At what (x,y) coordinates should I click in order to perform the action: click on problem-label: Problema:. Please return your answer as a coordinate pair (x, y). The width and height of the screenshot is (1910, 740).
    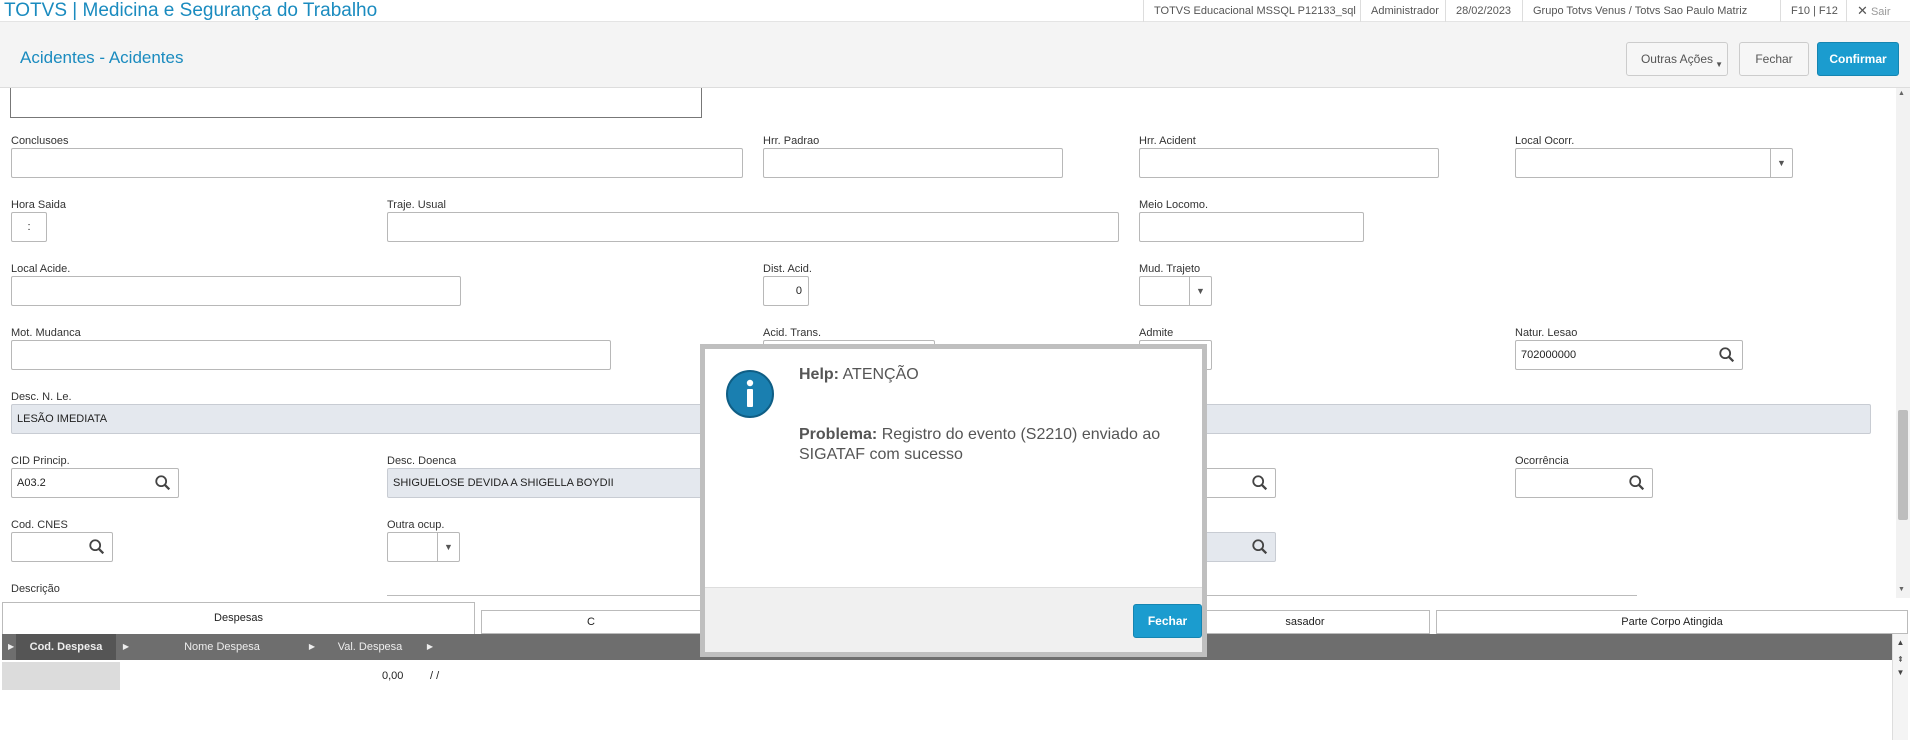
    Looking at the image, I should click on (838, 434).